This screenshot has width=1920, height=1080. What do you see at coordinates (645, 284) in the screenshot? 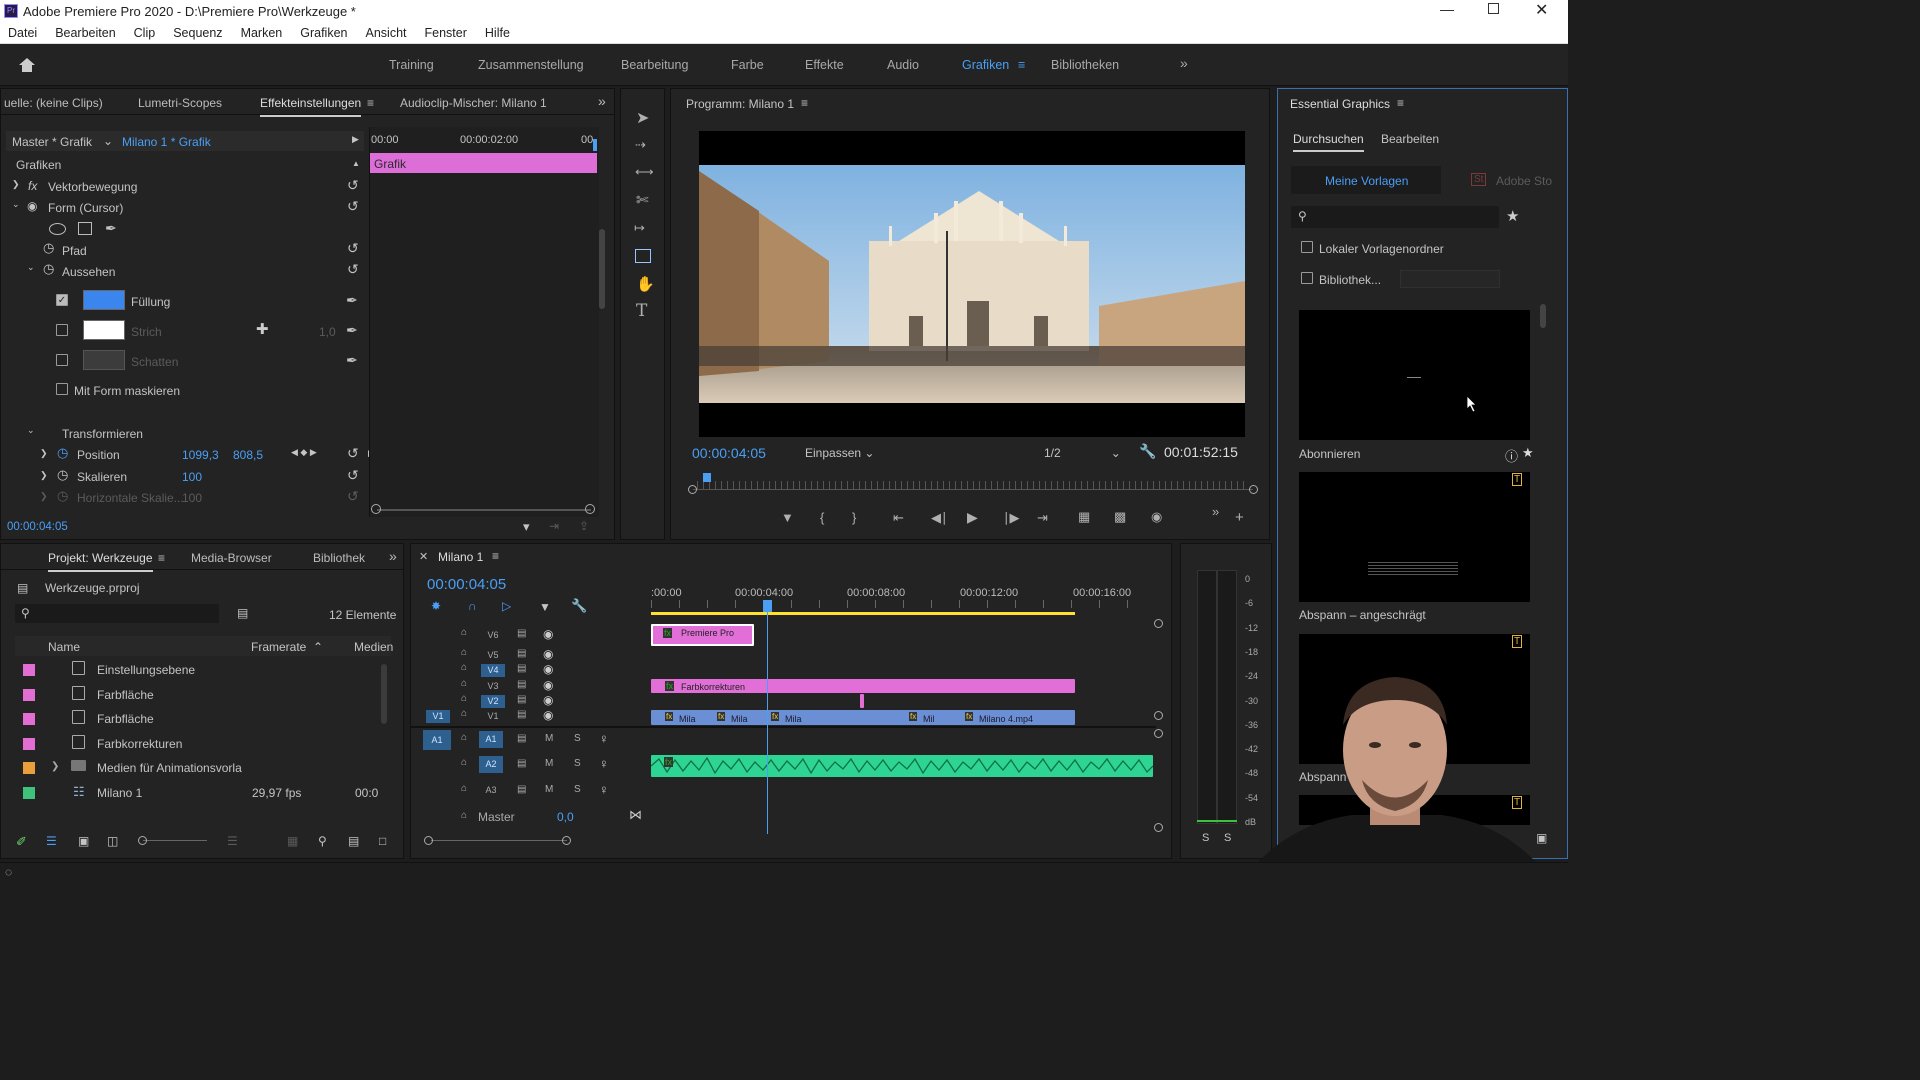
I see `hand-tool-icon: ✋` at bounding box center [645, 284].